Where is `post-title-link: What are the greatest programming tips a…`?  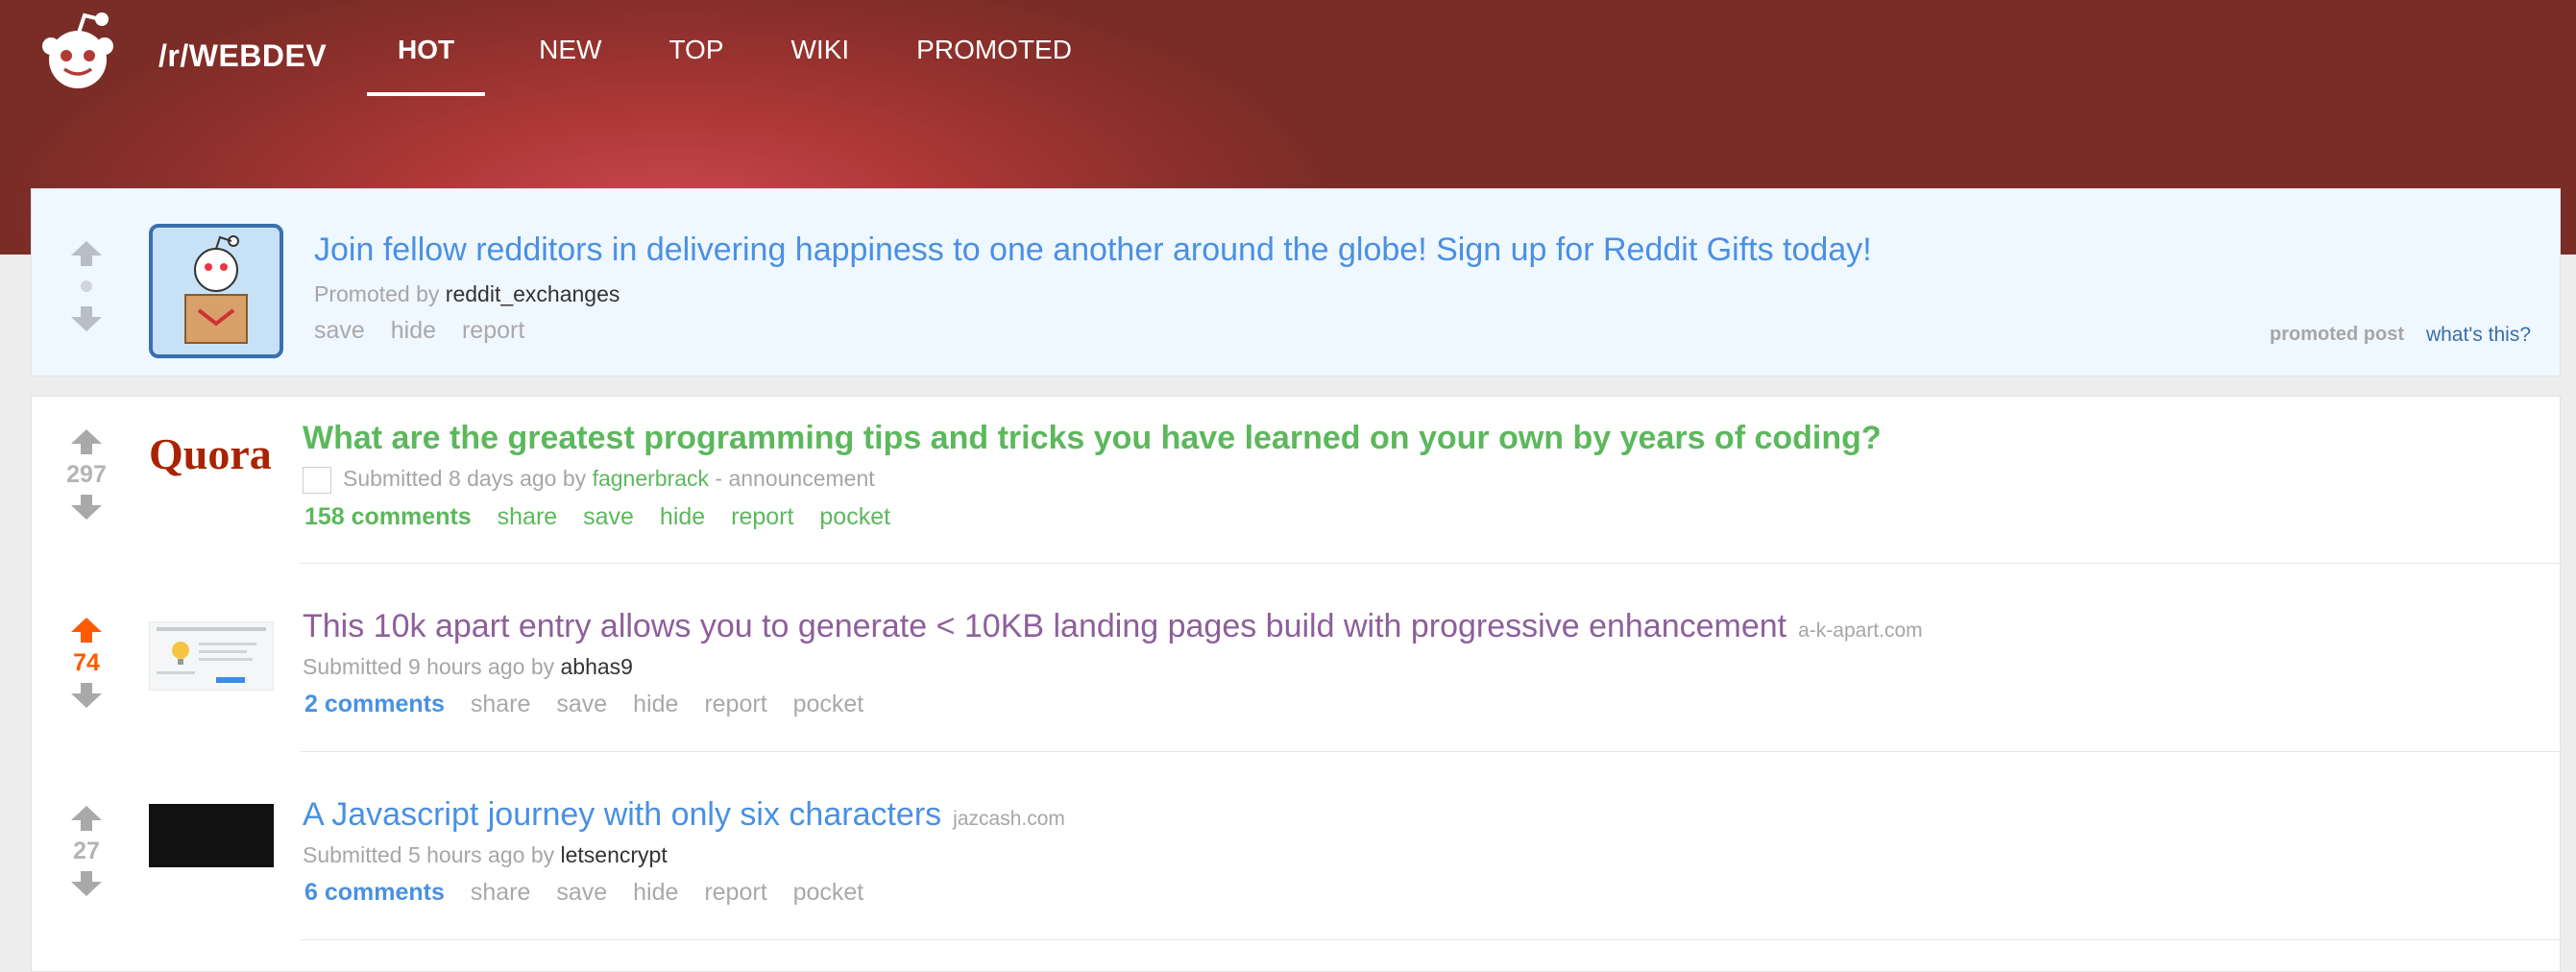
post-title-link: What are the greatest programming tips a… is located at coordinates (1092, 438).